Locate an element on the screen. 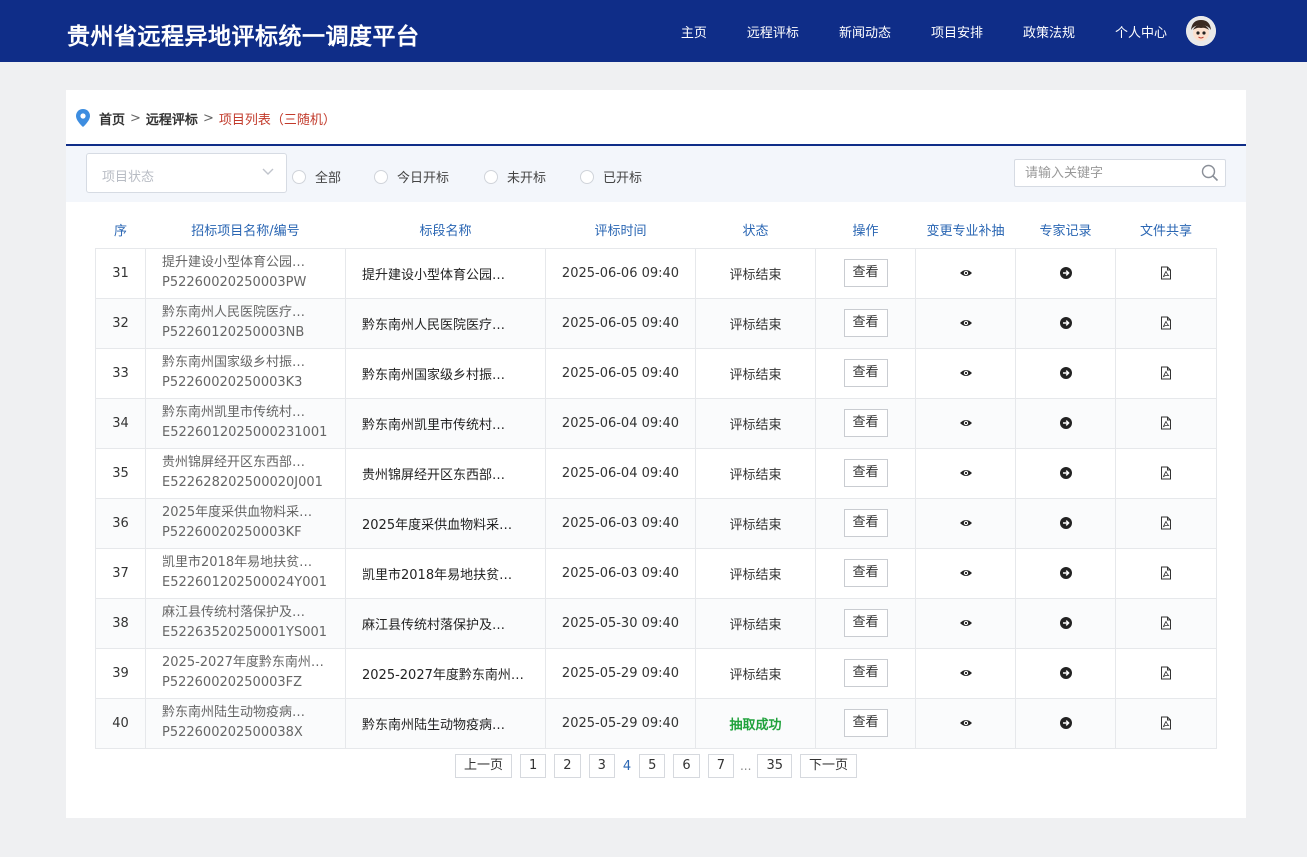 The height and width of the screenshot is (857, 1307). nav-home: 主页 is located at coordinates (694, 31).